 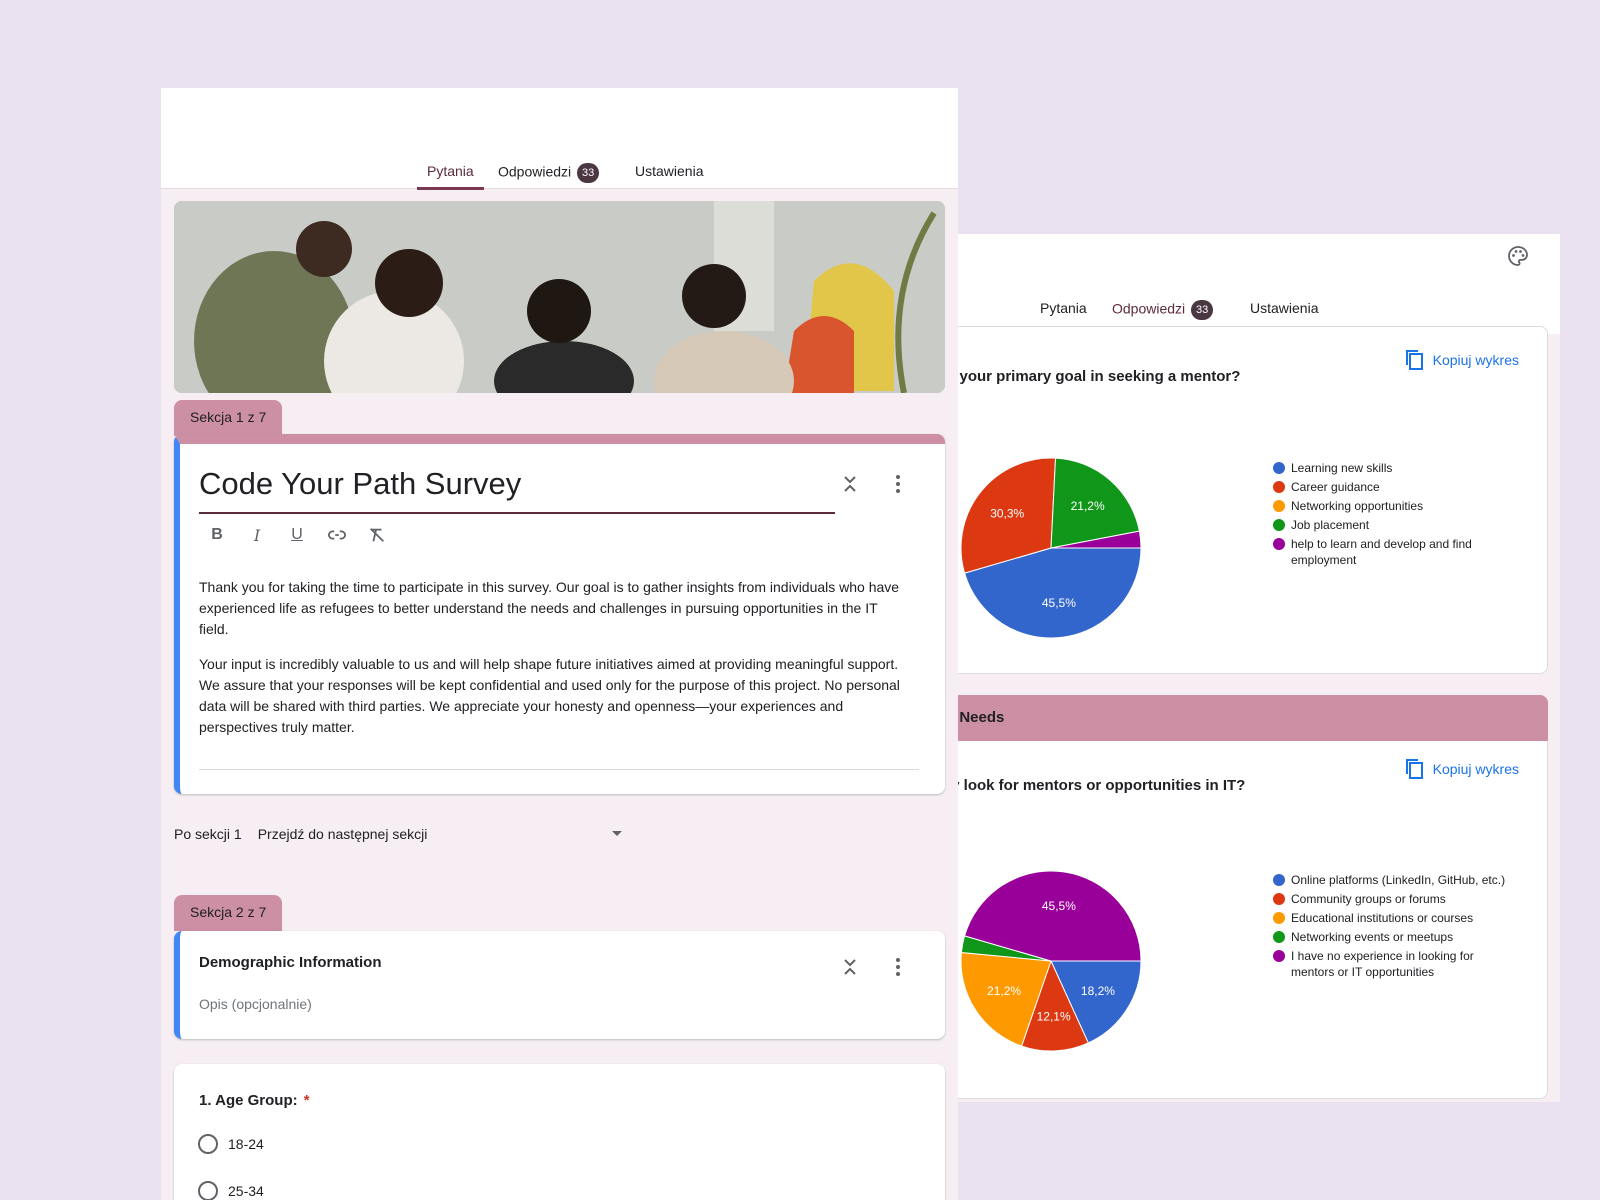 I want to click on pie-chart-primary-goal: 45,5% 30,3% 21,2%, so click(x=1051, y=548).